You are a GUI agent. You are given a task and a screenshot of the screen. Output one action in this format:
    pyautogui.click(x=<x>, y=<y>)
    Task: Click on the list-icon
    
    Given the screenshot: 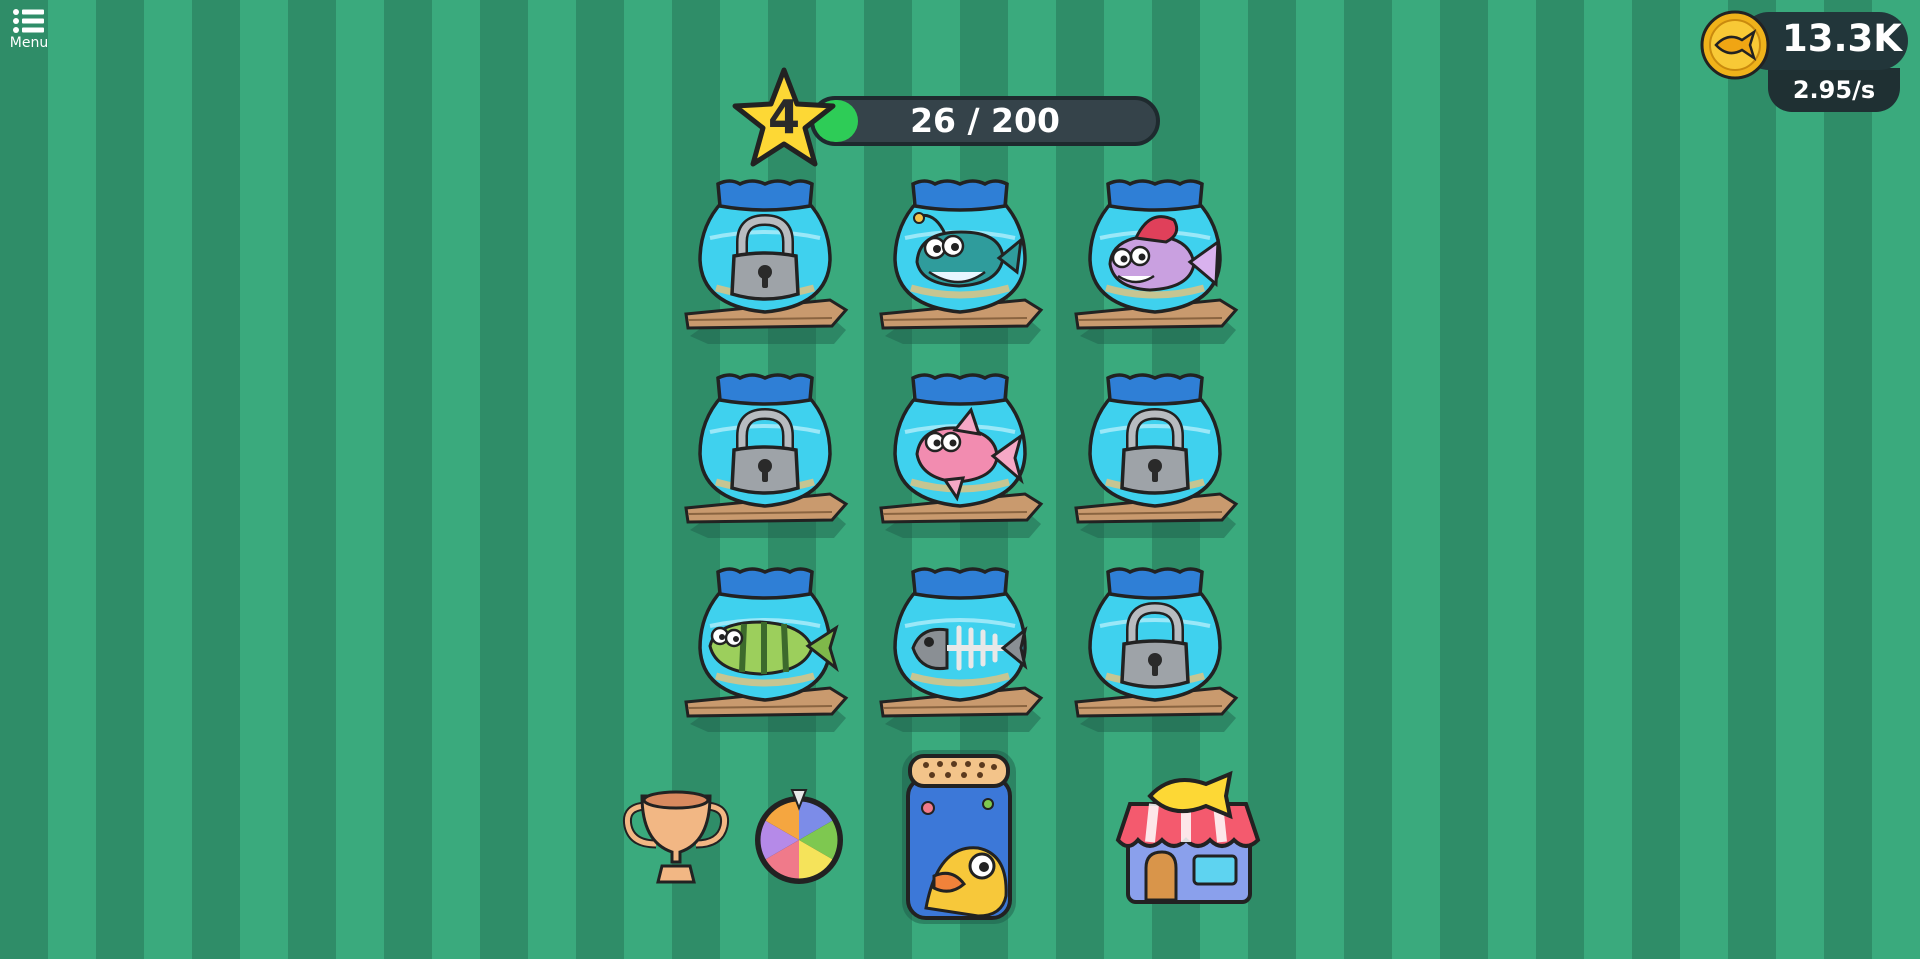 What is the action you would take?
    pyautogui.click(x=28, y=21)
    